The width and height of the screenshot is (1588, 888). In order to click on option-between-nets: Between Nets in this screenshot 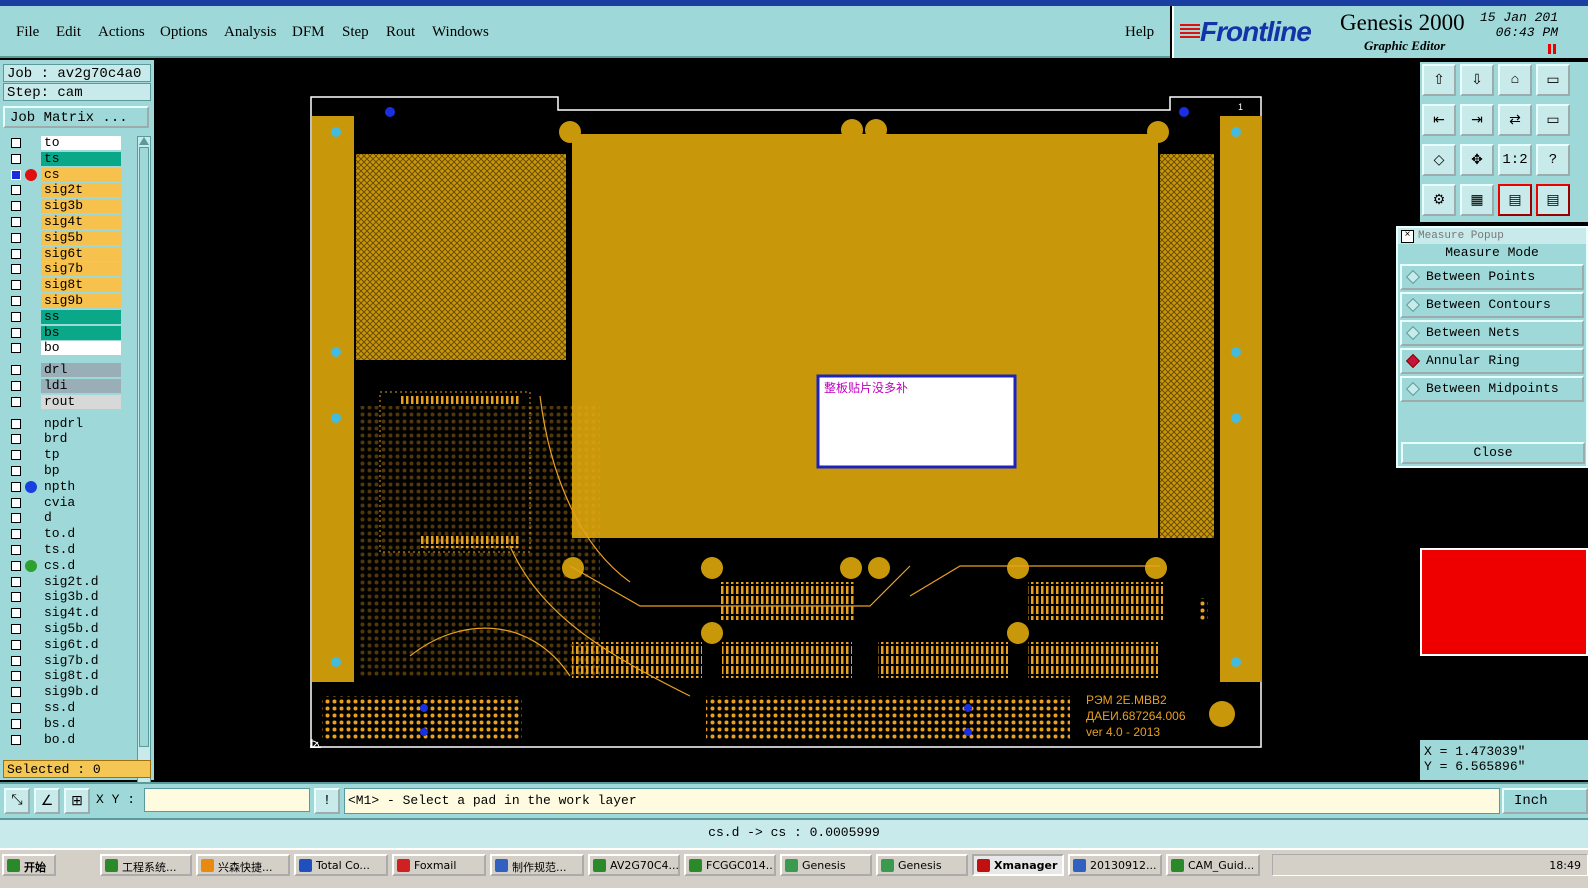, I will do `click(1492, 333)`.